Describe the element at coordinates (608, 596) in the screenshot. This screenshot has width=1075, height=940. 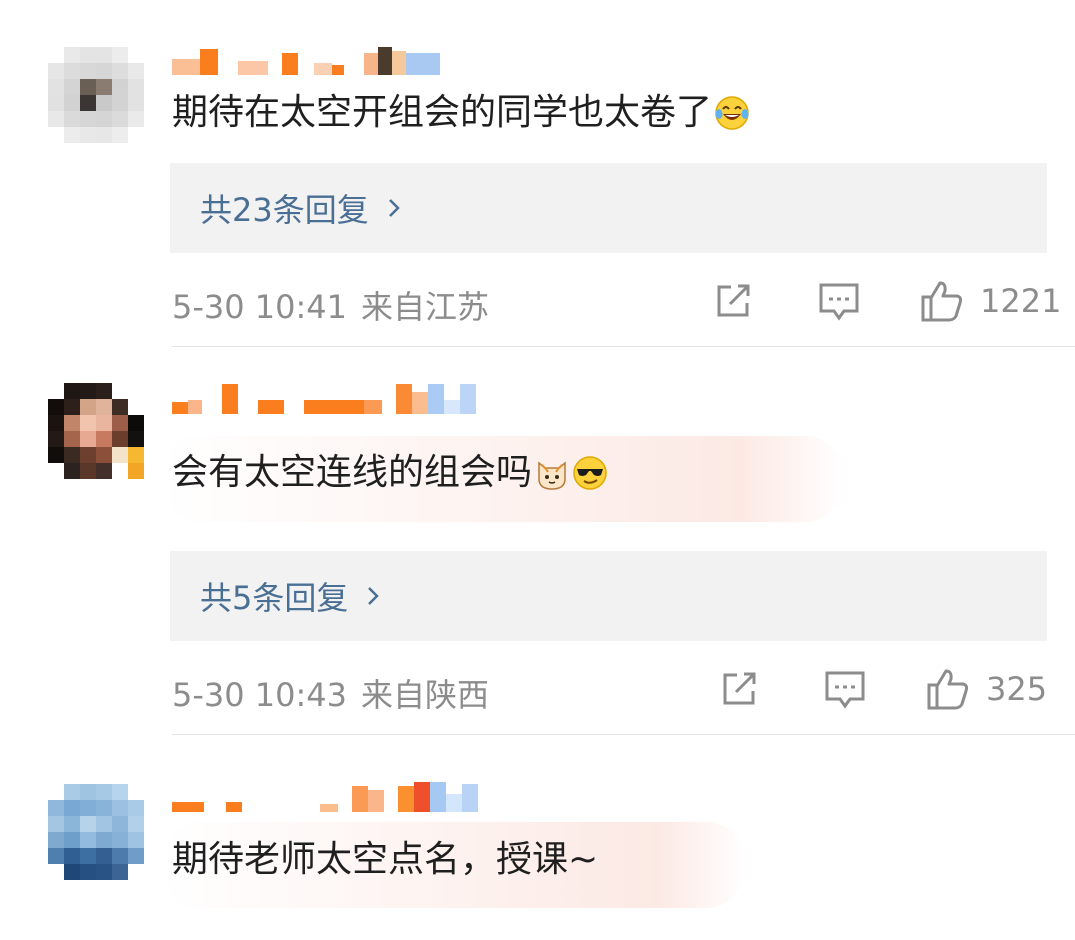
I see `view-replies-button: 共5条回复` at that location.